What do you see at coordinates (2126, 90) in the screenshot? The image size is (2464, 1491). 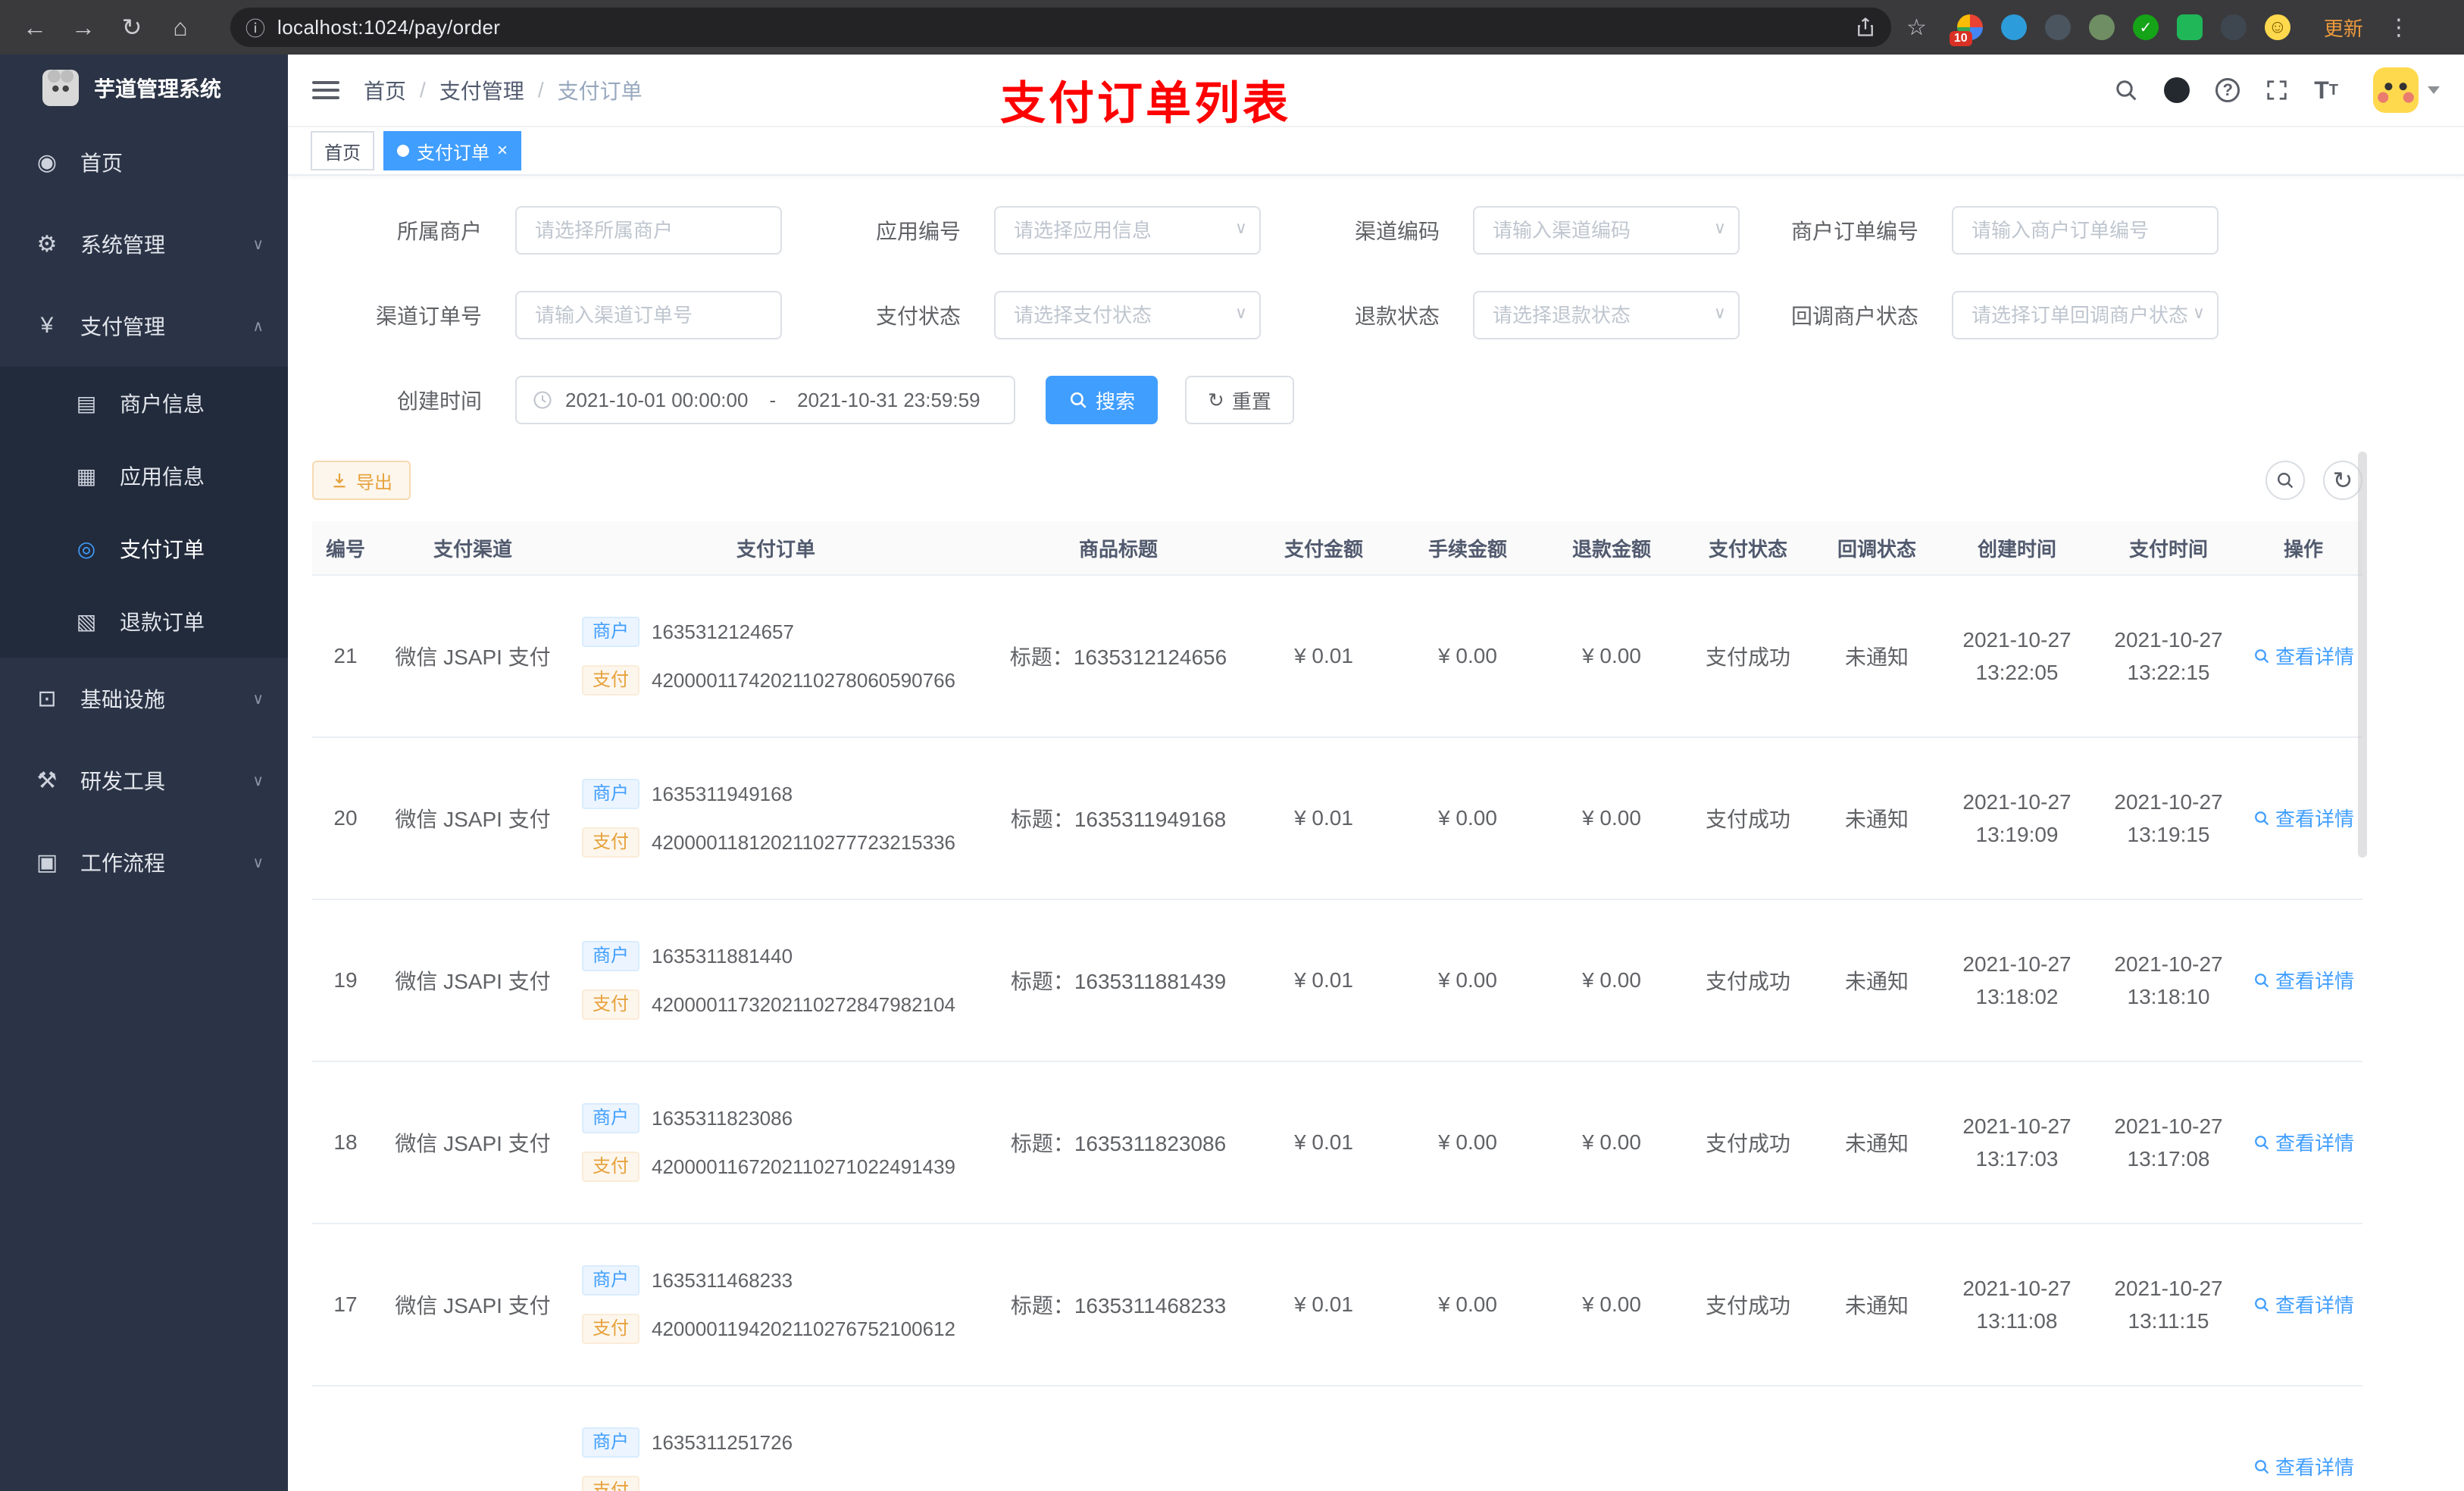 I see `search-icon` at bounding box center [2126, 90].